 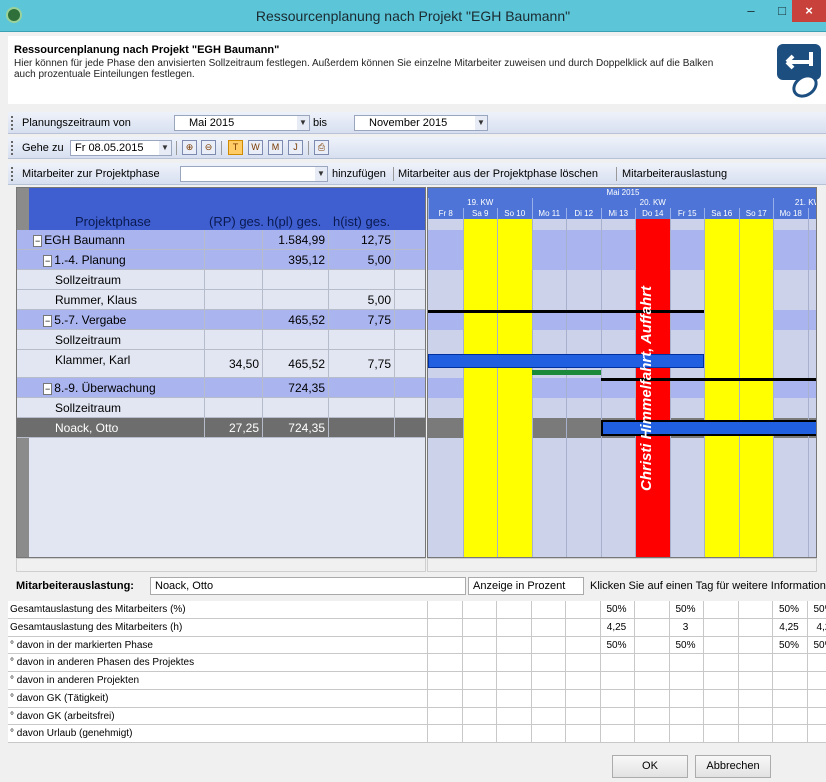 What do you see at coordinates (235, 147) in the screenshot?
I see `day-view-button: T` at bounding box center [235, 147].